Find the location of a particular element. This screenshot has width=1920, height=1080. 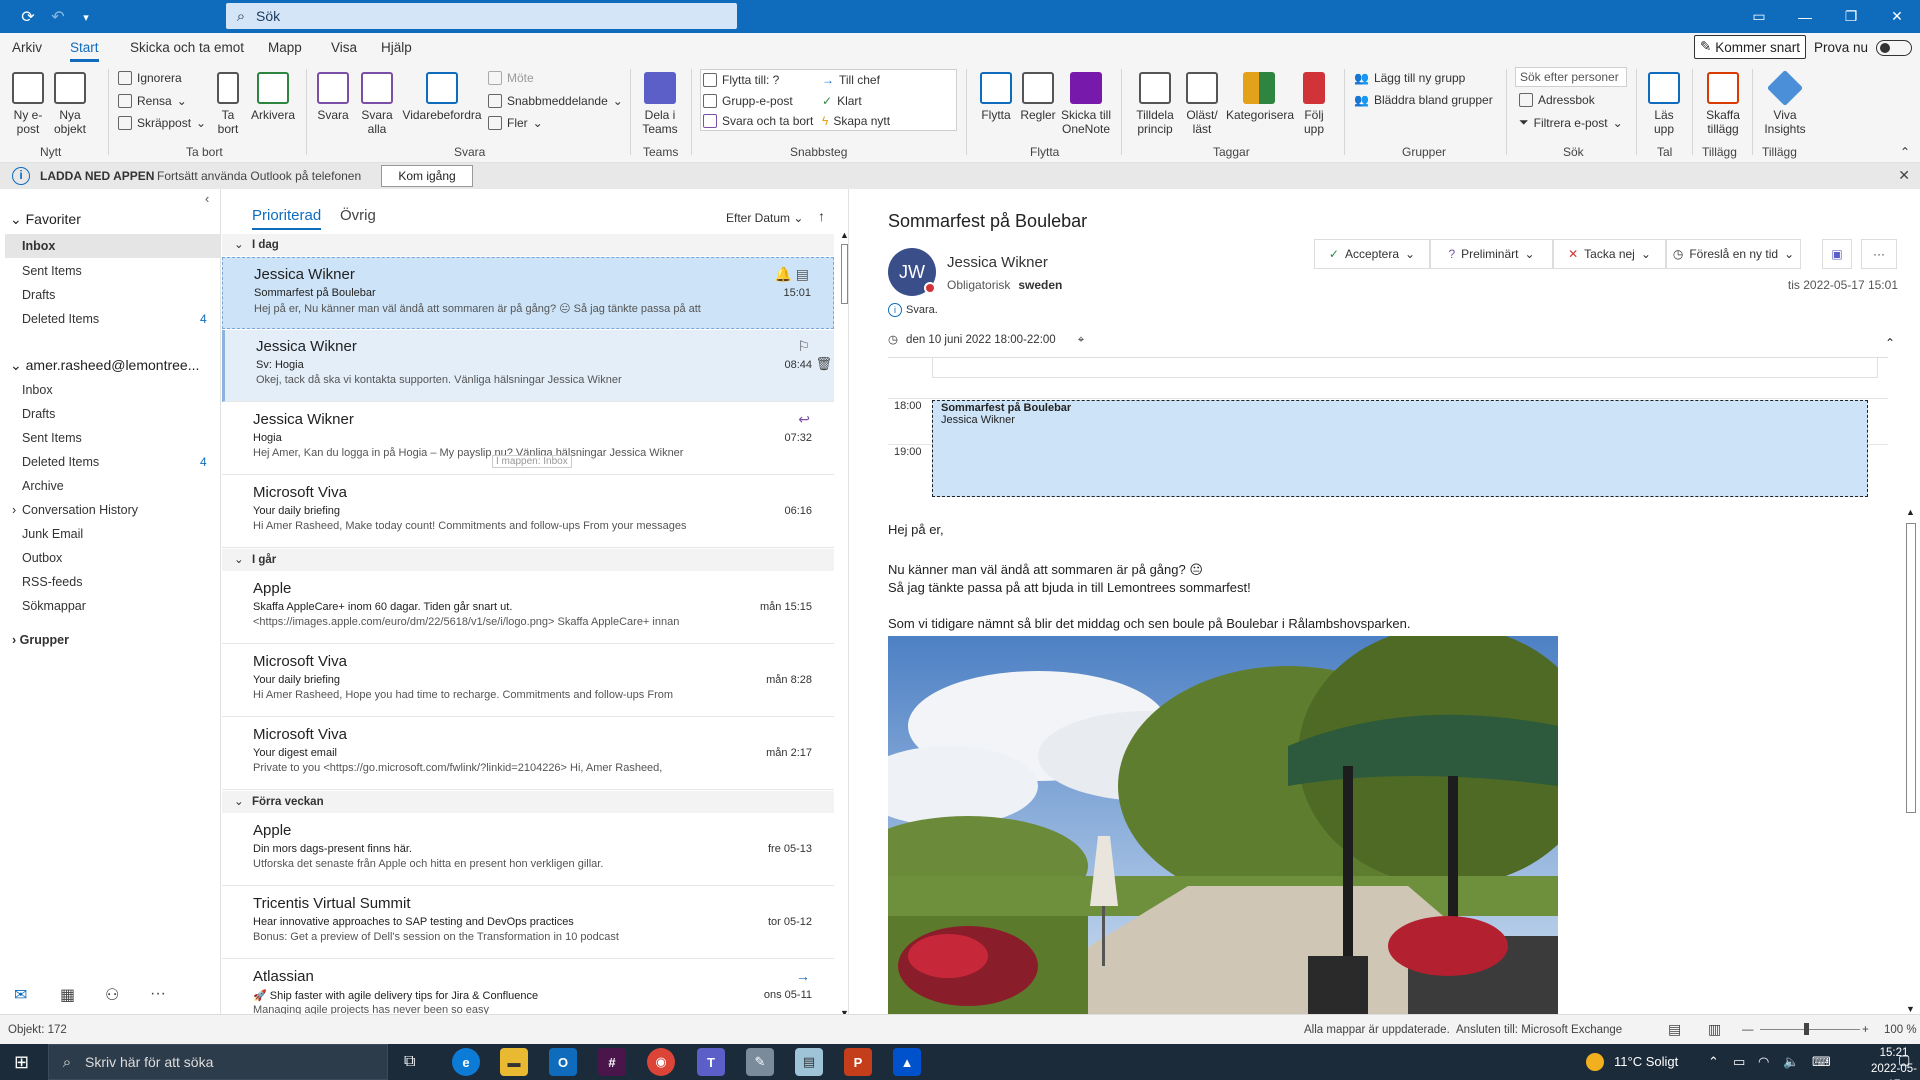

zoom-out-icon: — is located at coordinates (1748, 1030).